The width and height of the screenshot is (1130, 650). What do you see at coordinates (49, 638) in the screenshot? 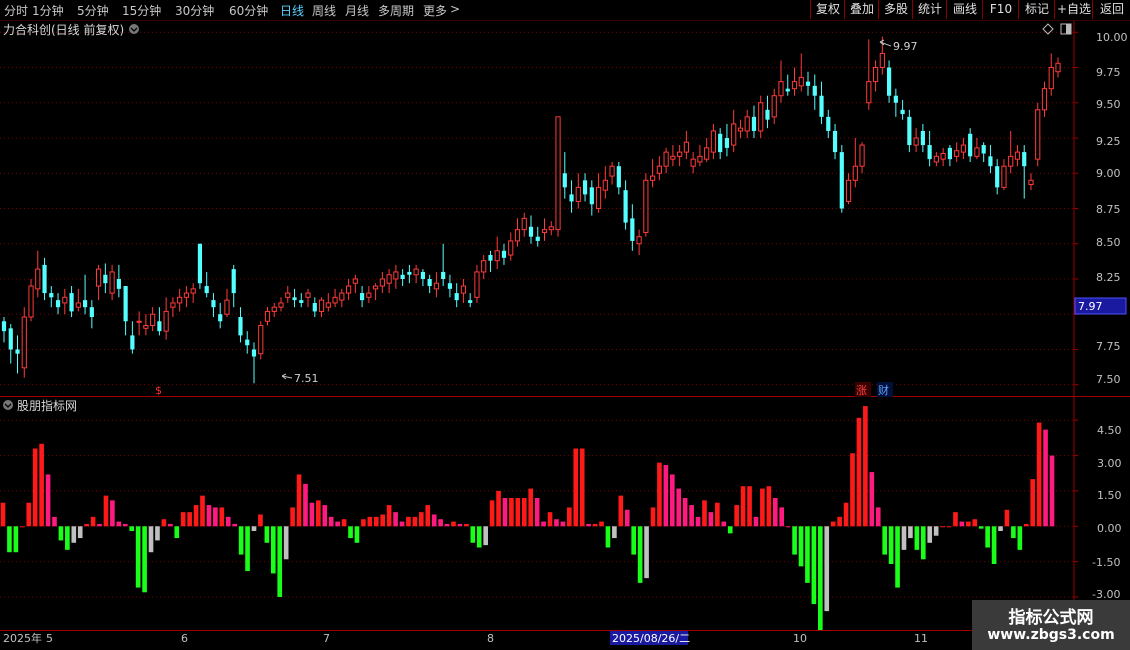
I see `date-label: 5` at bounding box center [49, 638].